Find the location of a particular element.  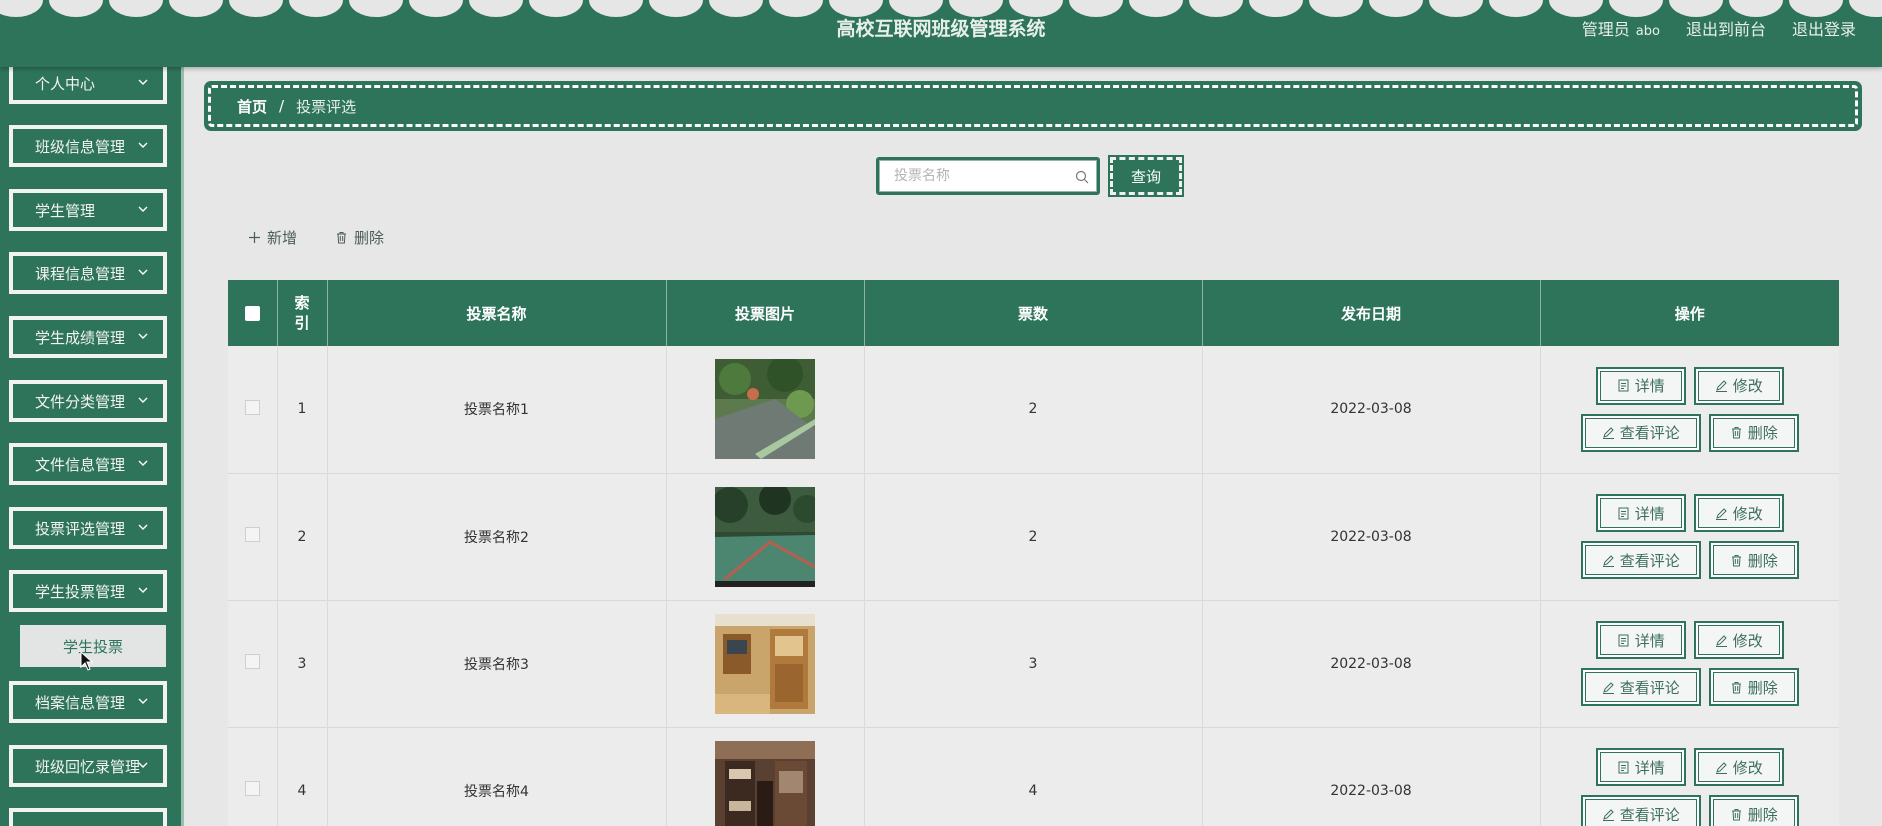

sidebar-item-file-info: 文件信息管理 is located at coordinates (88, 464).